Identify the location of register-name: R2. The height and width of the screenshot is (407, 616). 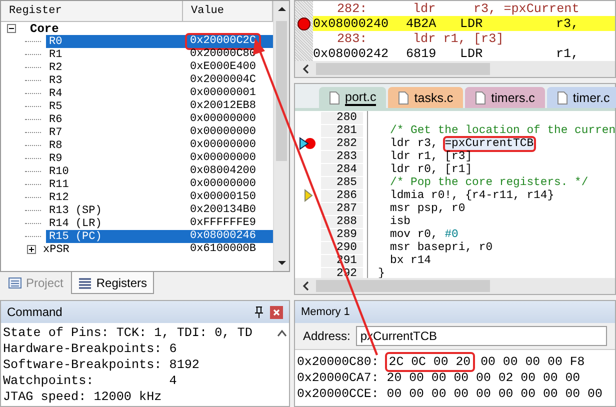
(114, 68).